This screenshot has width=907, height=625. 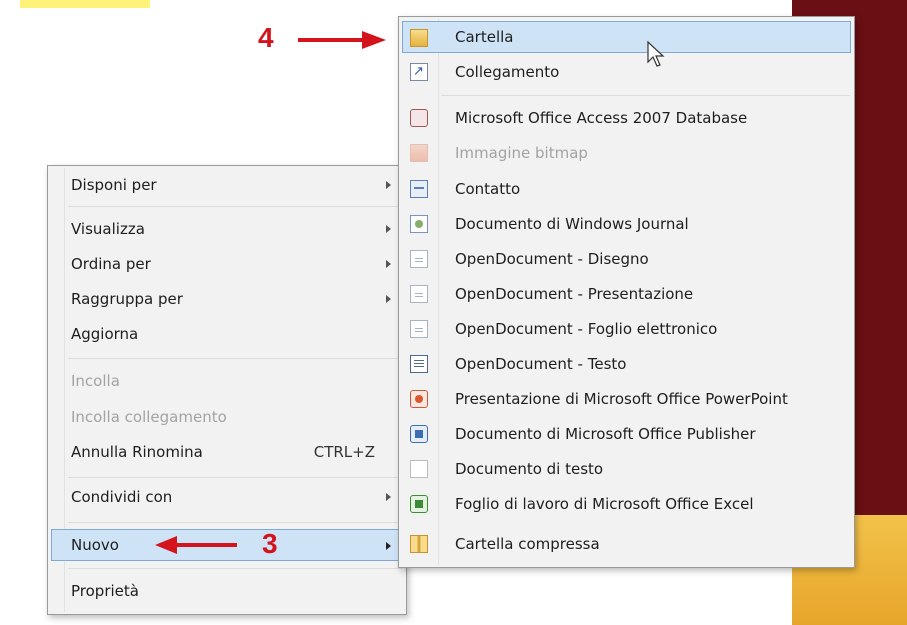 What do you see at coordinates (419, 364) in the screenshot?
I see `text-document-icon` at bounding box center [419, 364].